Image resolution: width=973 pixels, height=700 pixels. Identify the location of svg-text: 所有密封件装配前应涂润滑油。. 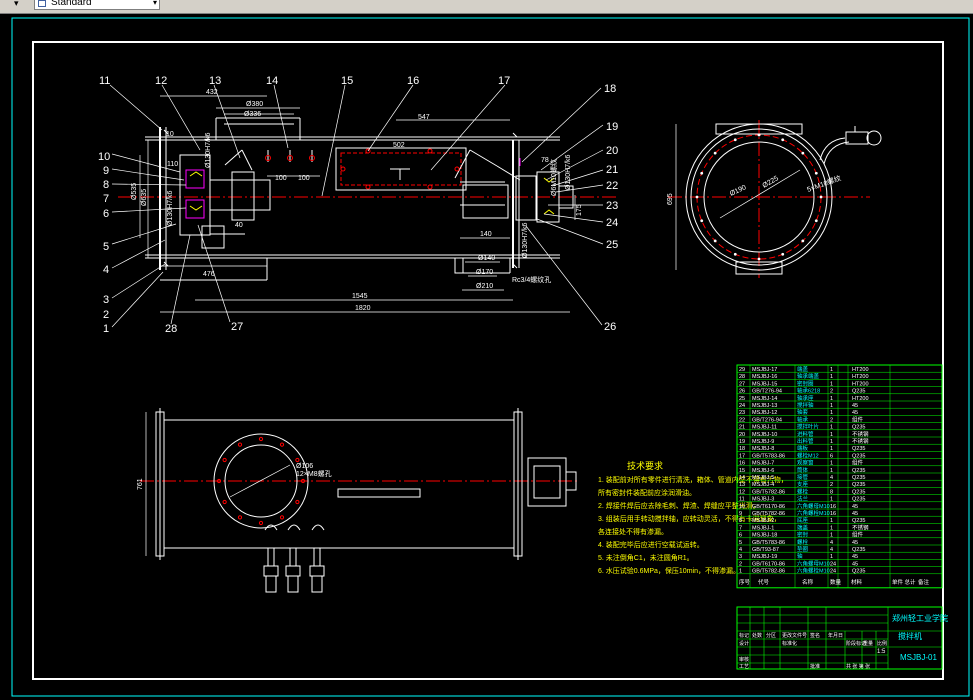
(647, 492).